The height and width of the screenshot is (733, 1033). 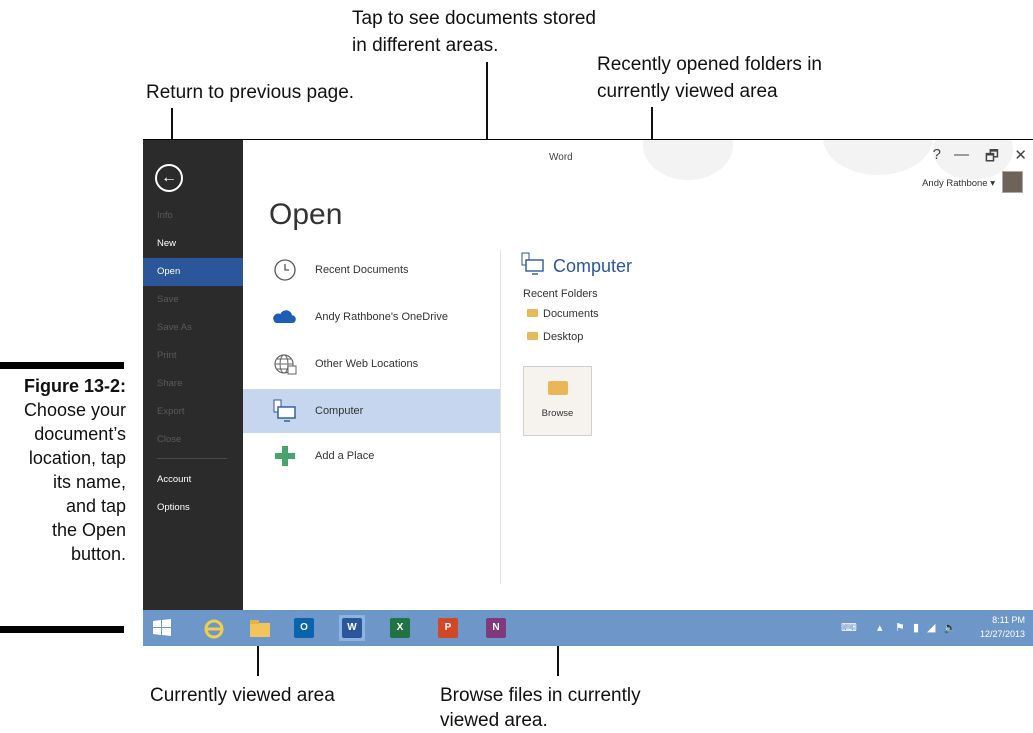 What do you see at coordinates (557, 401) in the screenshot?
I see `browse-button: Browse` at bounding box center [557, 401].